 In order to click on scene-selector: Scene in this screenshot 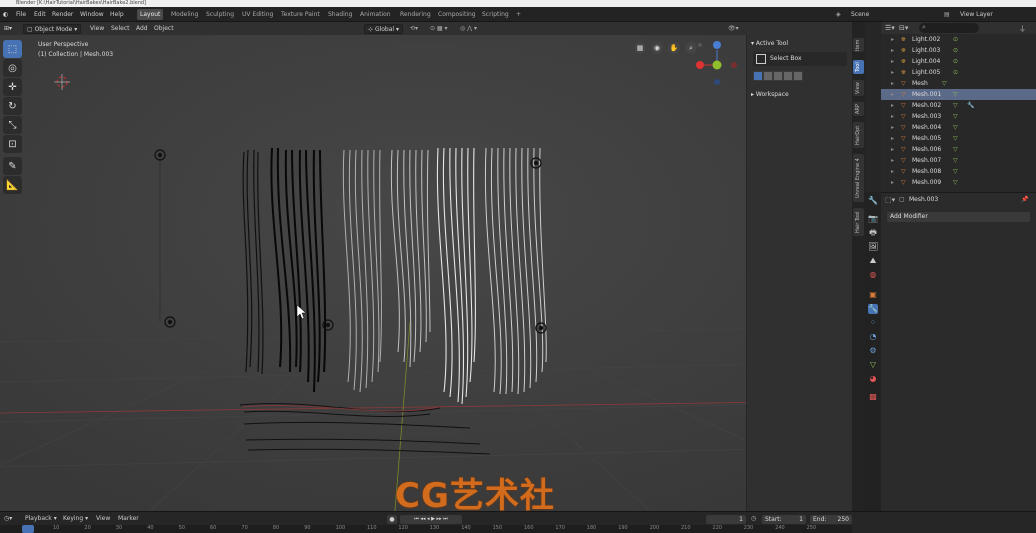, I will do `click(860, 14)`.